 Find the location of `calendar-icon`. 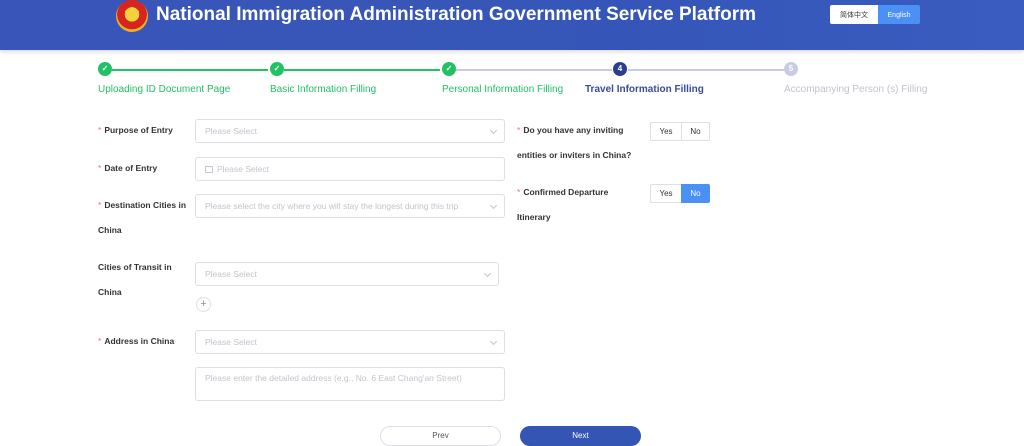

calendar-icon is located at coordinates (209, 169).